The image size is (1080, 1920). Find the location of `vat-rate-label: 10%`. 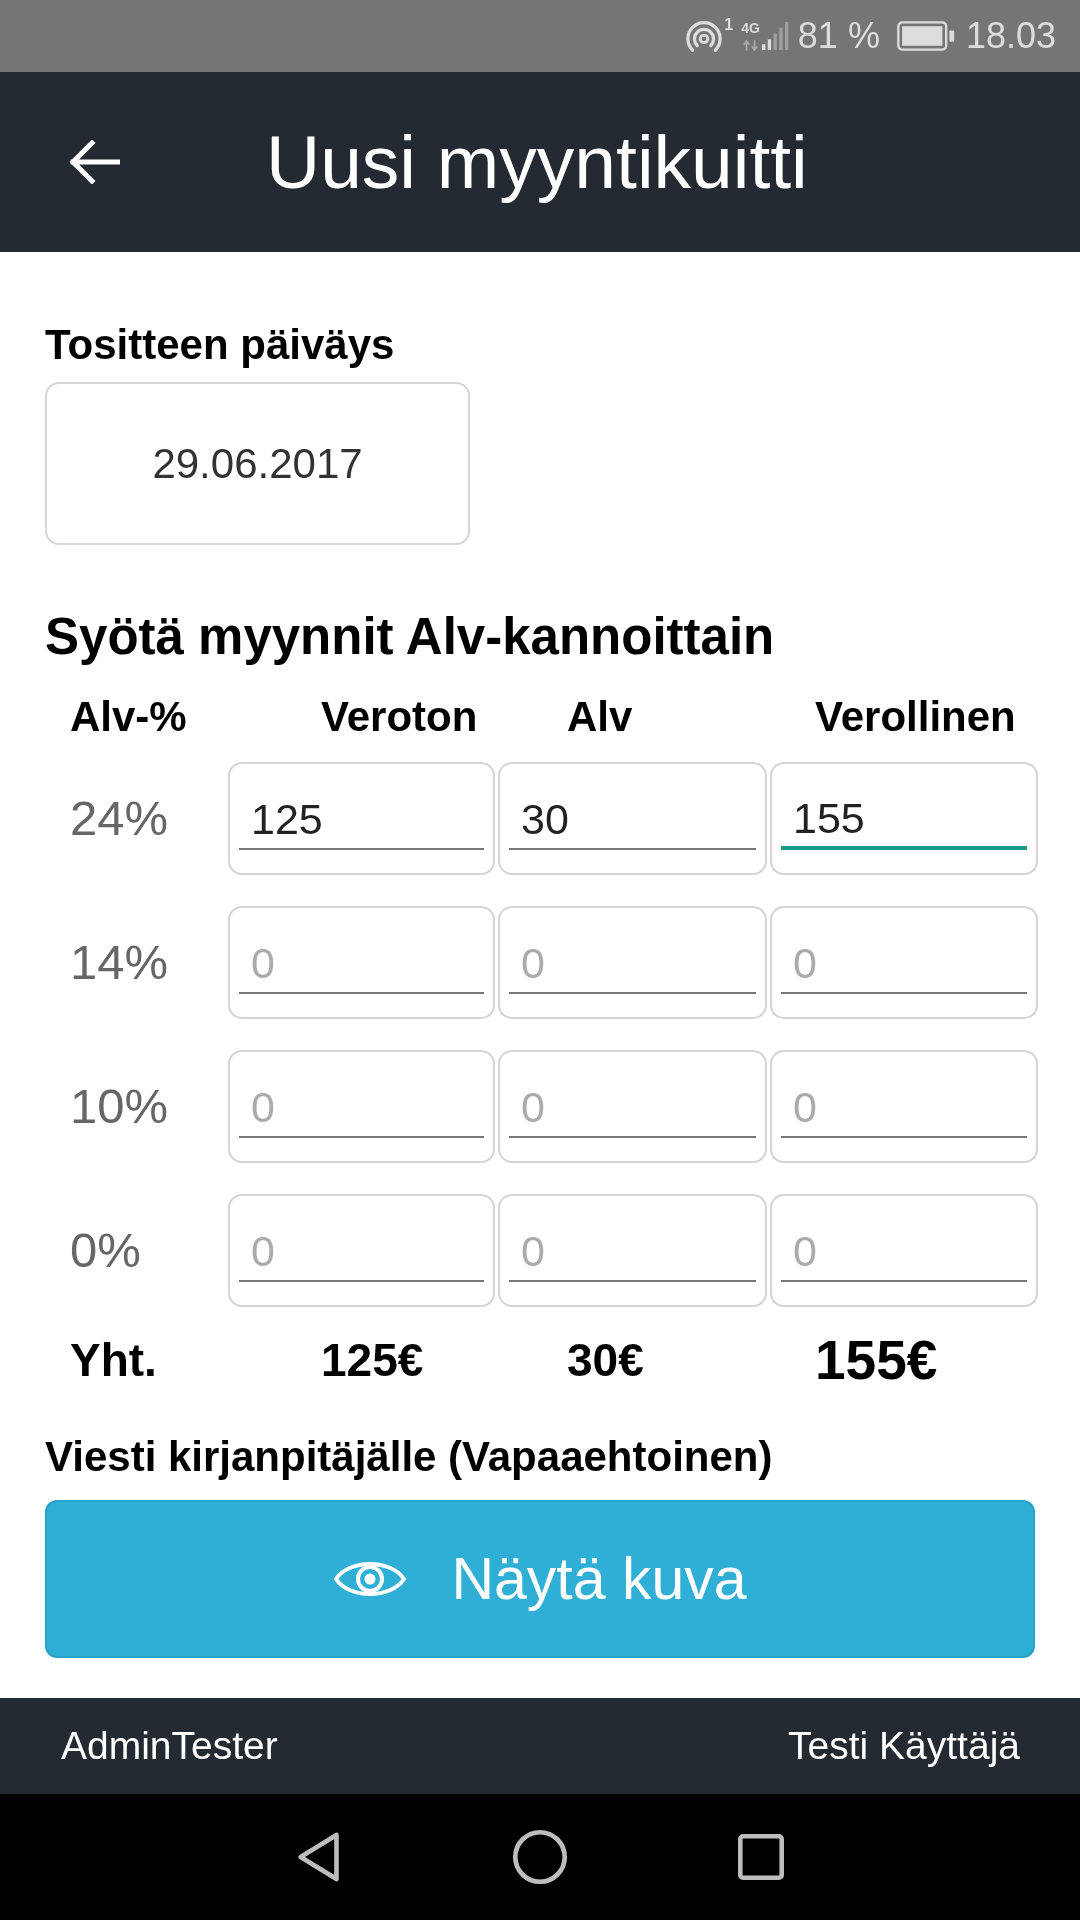

vat-rate-label: 10% is located at coordinates (119, 1106).